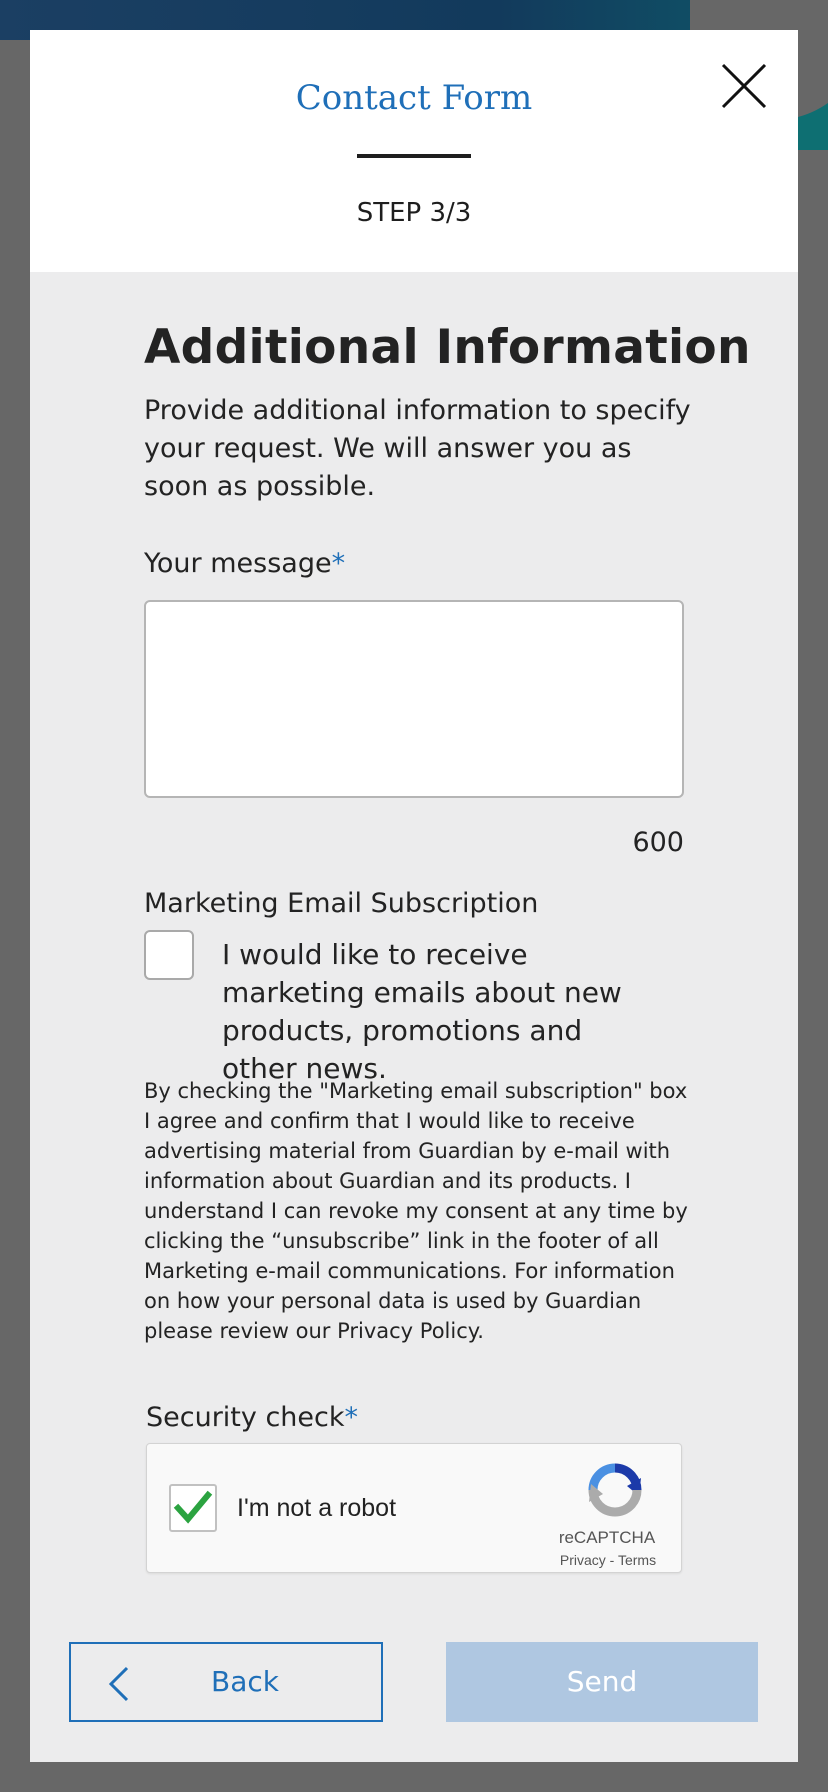 The image size is (828, 1792). I want to click on recaptcha-label: I'm not a robot, so click(317, 1508).